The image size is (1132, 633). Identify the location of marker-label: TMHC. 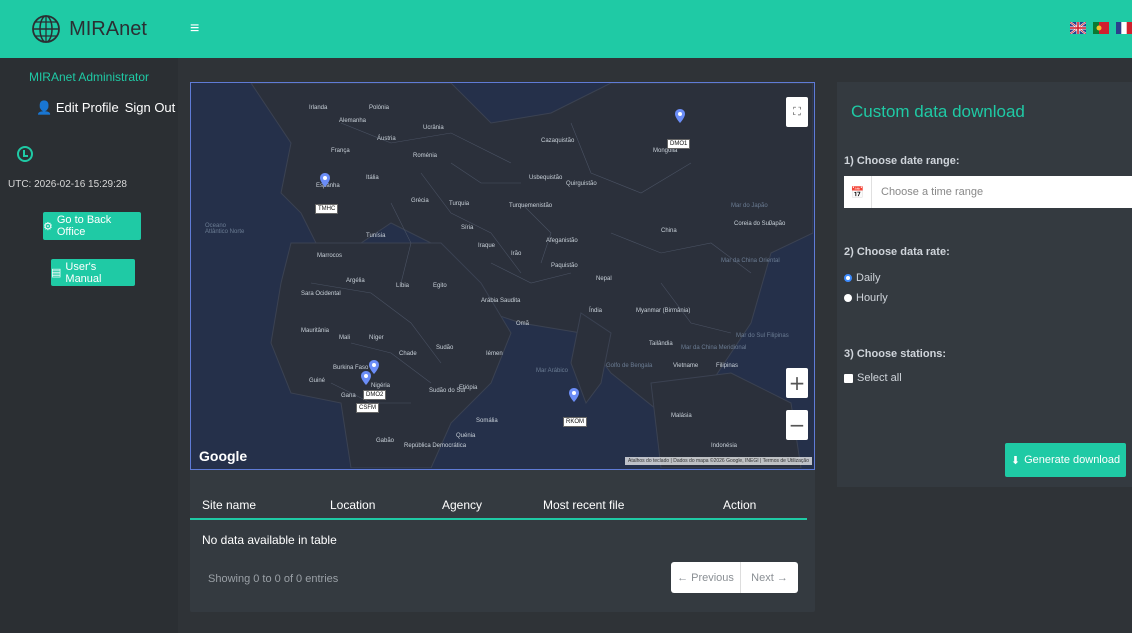
(327, 209).